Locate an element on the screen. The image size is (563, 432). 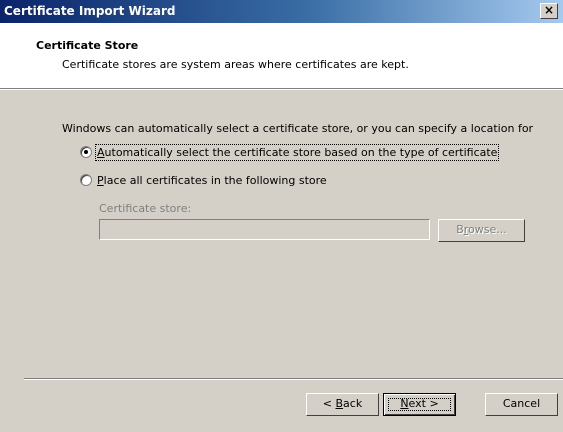
back-button: < Back is located at coordinates (342, 404).